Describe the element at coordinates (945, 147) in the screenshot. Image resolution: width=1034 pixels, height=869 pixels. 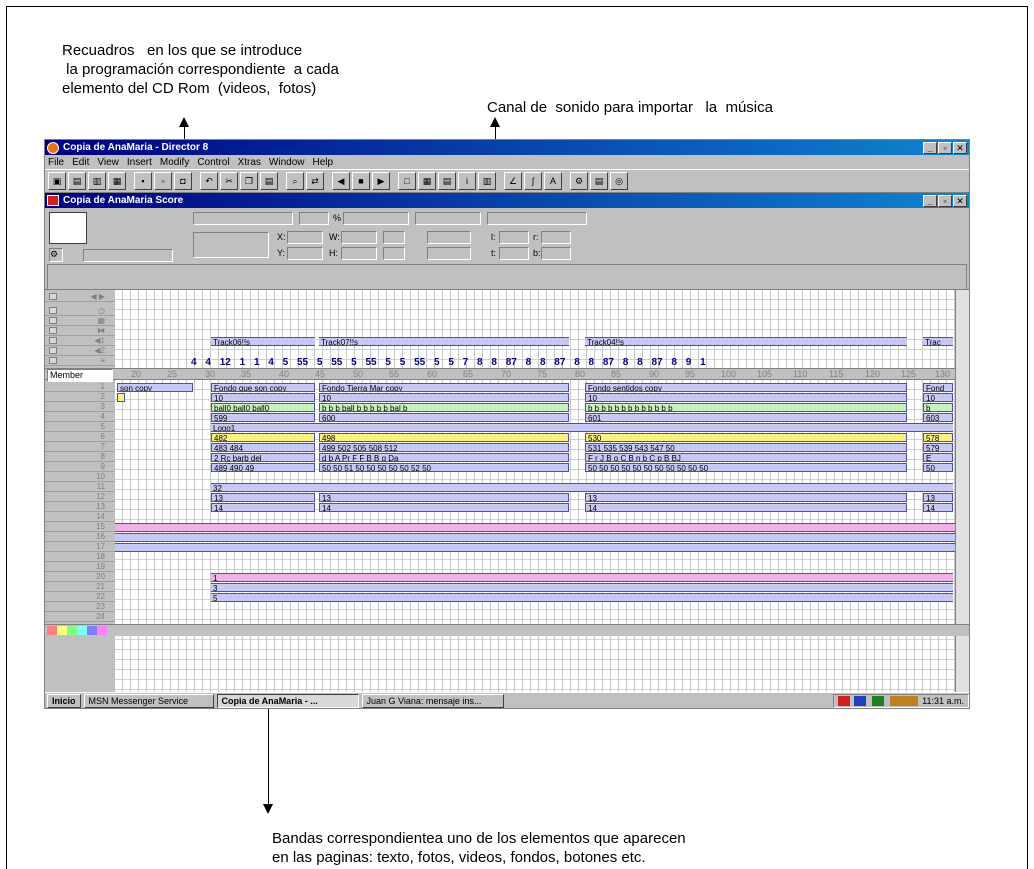
I see `restore-button: ▫` at that location.